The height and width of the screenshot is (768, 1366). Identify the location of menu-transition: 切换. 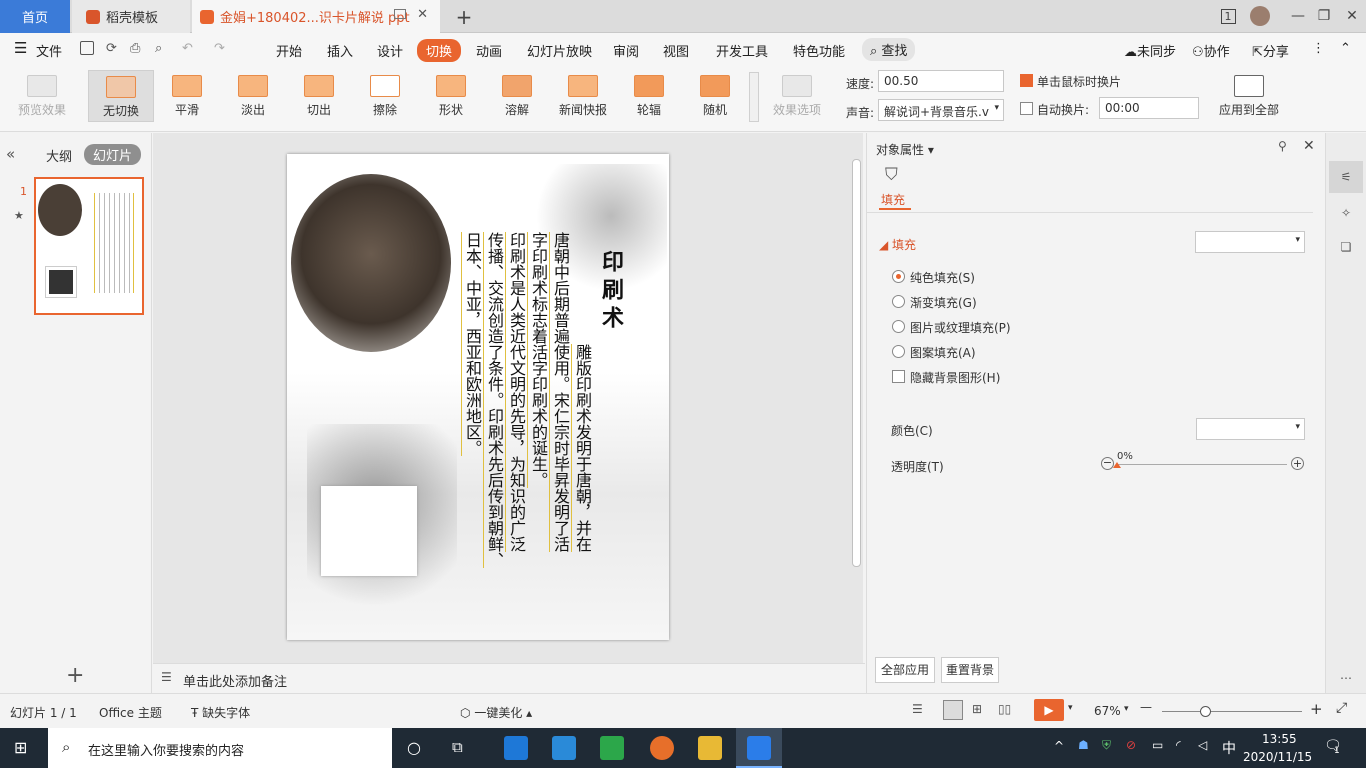
(439, 50).